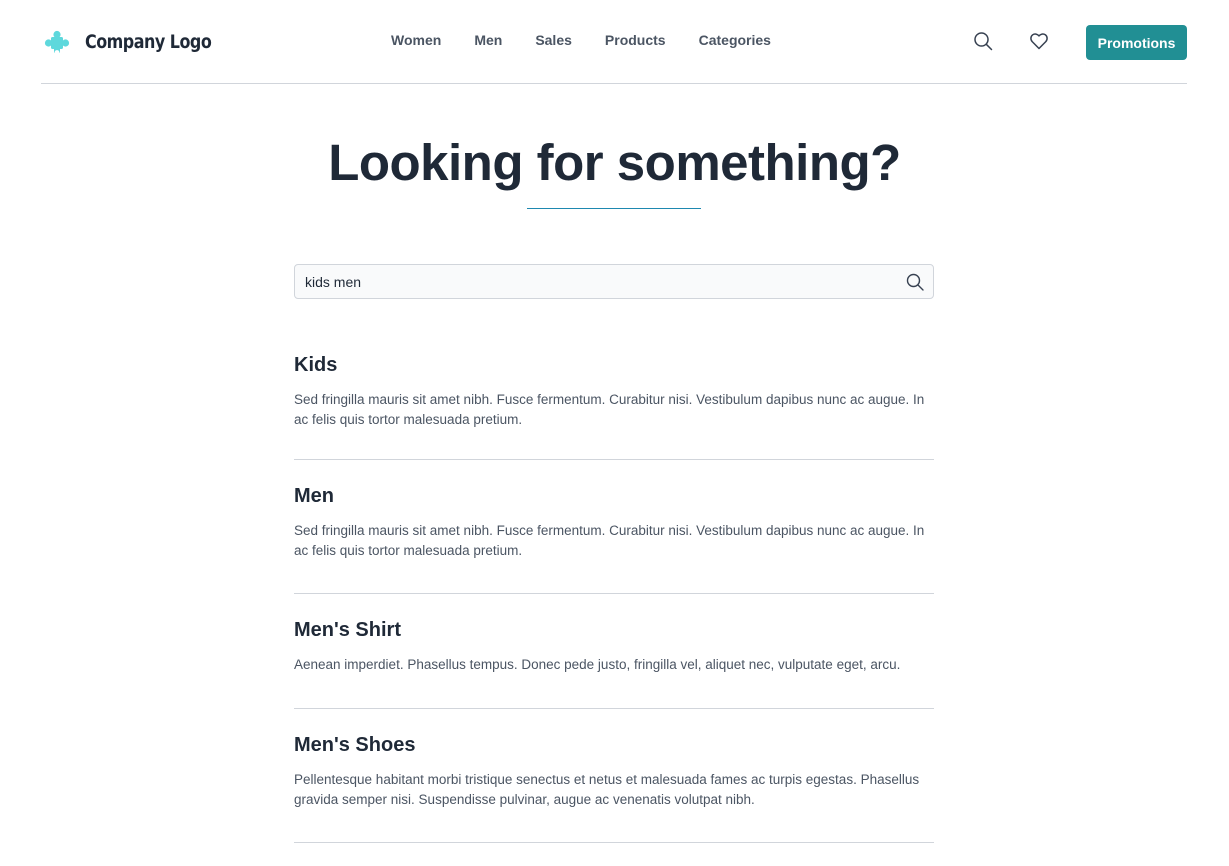 This screenshot has width=1229, height=866. I want to click on puzzle-logo-icon, so click(57, 42).